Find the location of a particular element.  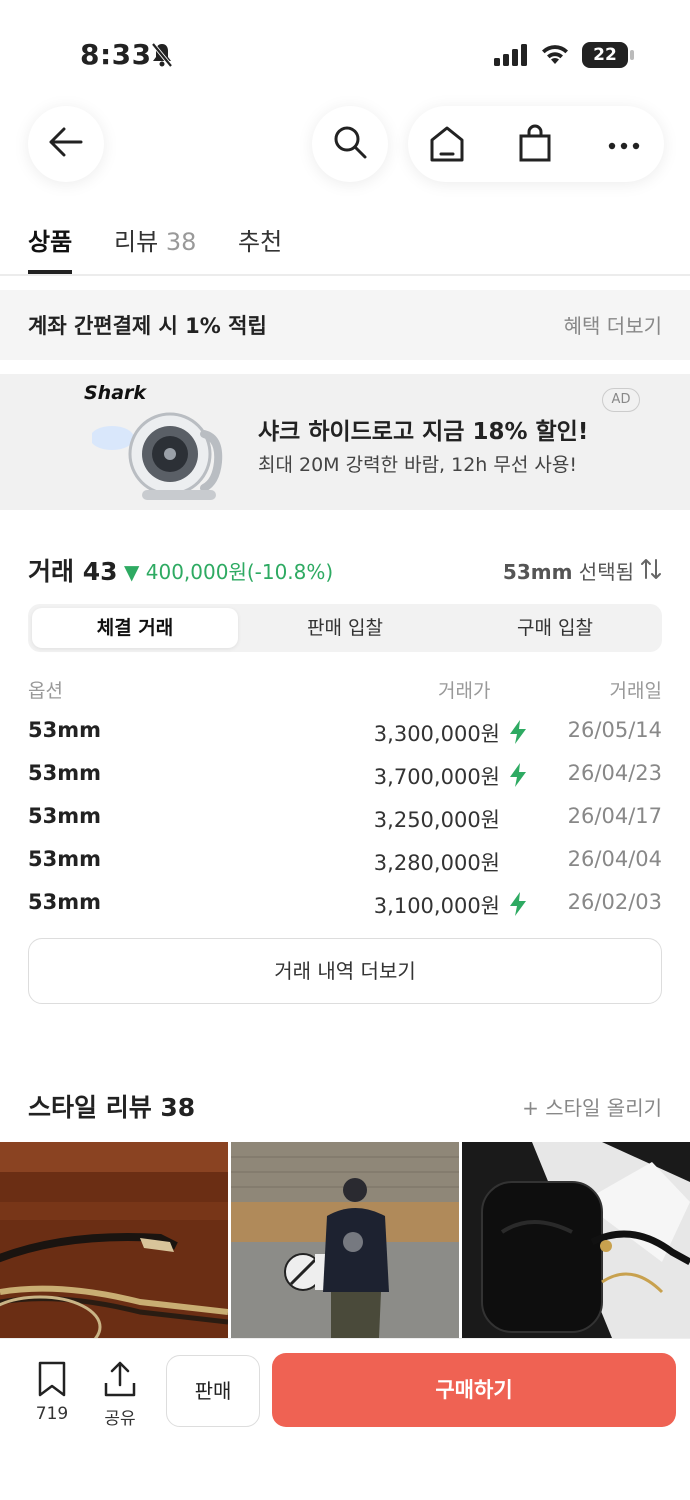

row-date: 26/04/04 is located at coordinates (614, 859).